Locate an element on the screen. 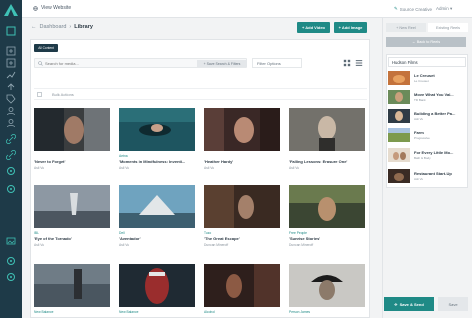 This screenshot has width=472, height=318. media-card: 'Never to Forget' Asli Vu is located at coordinates (72, 139).